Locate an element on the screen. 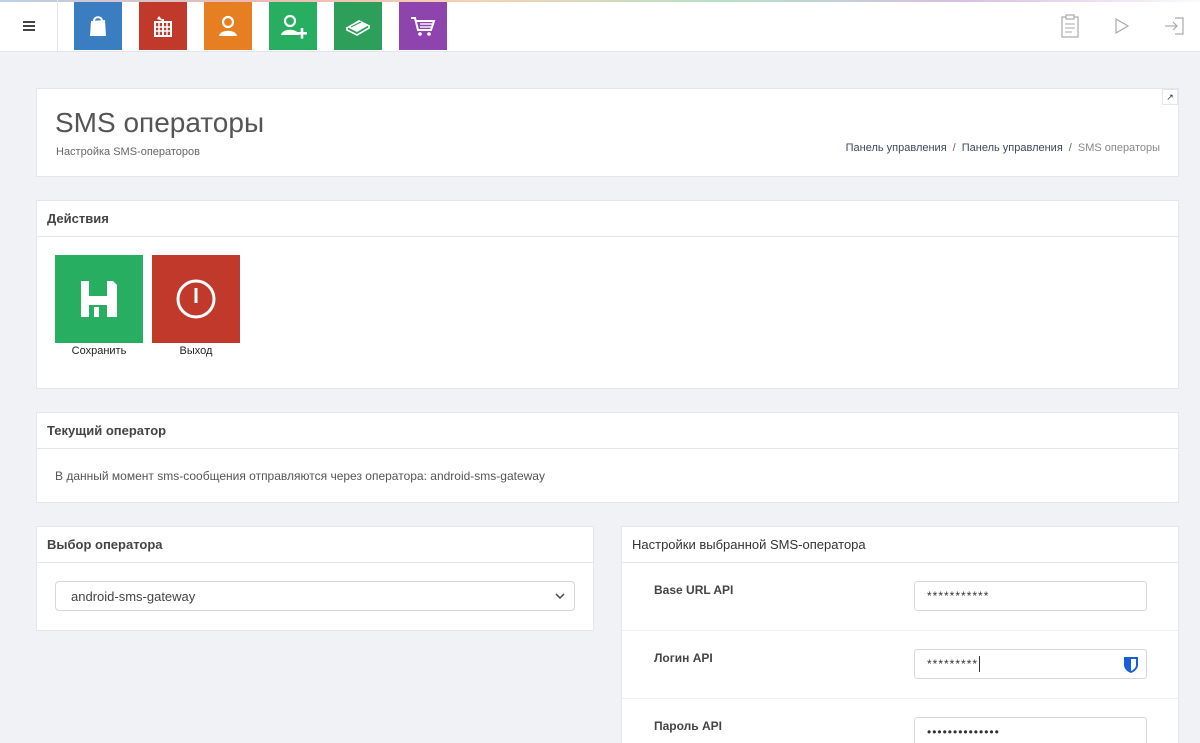 This screenshot has height=743, width=1200. app-launcher is located at coordinates (269, 26).